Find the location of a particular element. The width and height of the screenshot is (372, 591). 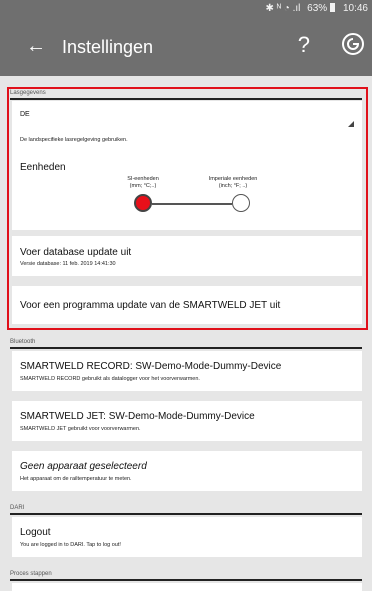

signal-icons: ✱ ᴺ ◔ .ıl is located at coordinates (283, 8).